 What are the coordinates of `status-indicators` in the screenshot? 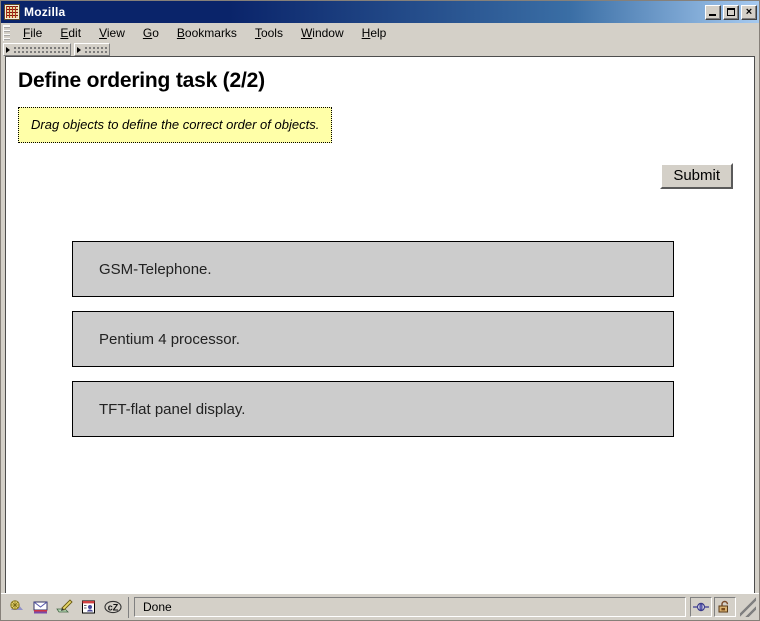 It's located at (723, 607).